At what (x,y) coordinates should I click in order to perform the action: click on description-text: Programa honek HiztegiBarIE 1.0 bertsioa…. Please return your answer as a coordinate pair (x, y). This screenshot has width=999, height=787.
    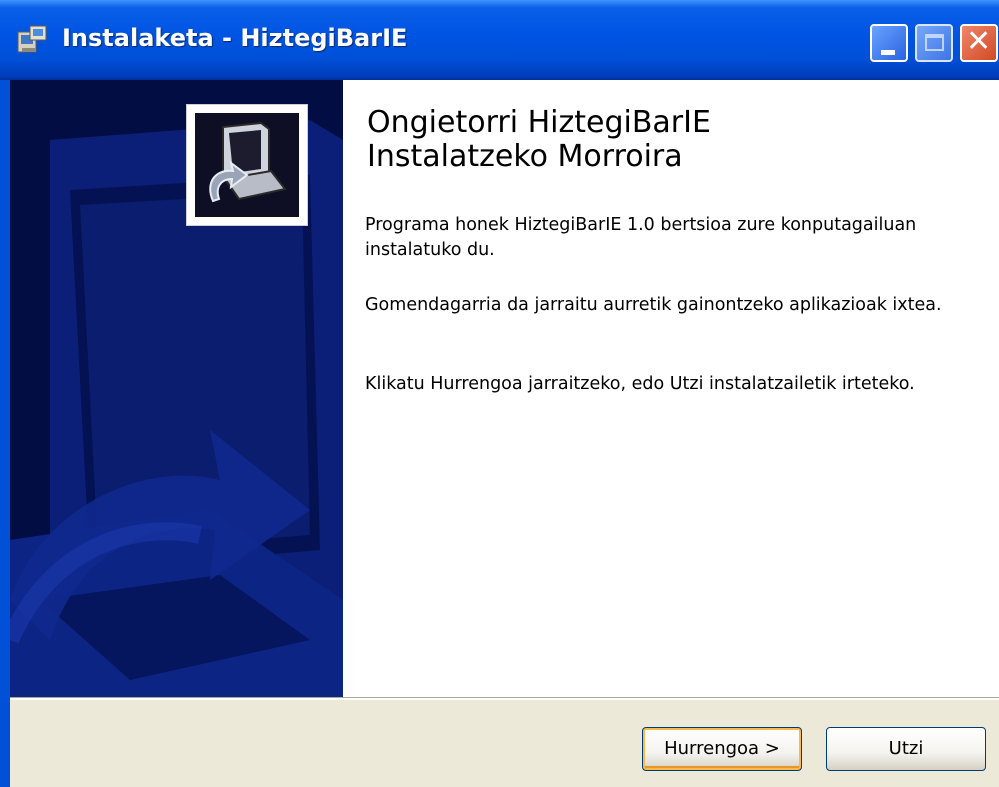
    Looking at the image, I should click on (641, 237).